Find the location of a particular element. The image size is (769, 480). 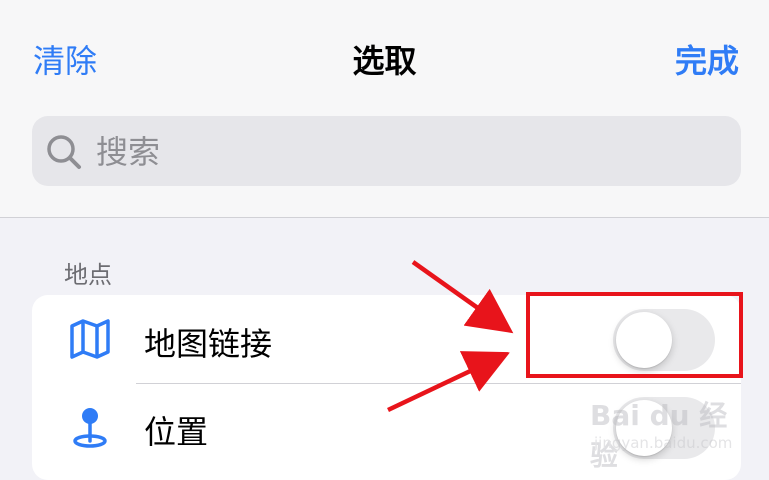

map-icon is located at coordinates (90, 339).